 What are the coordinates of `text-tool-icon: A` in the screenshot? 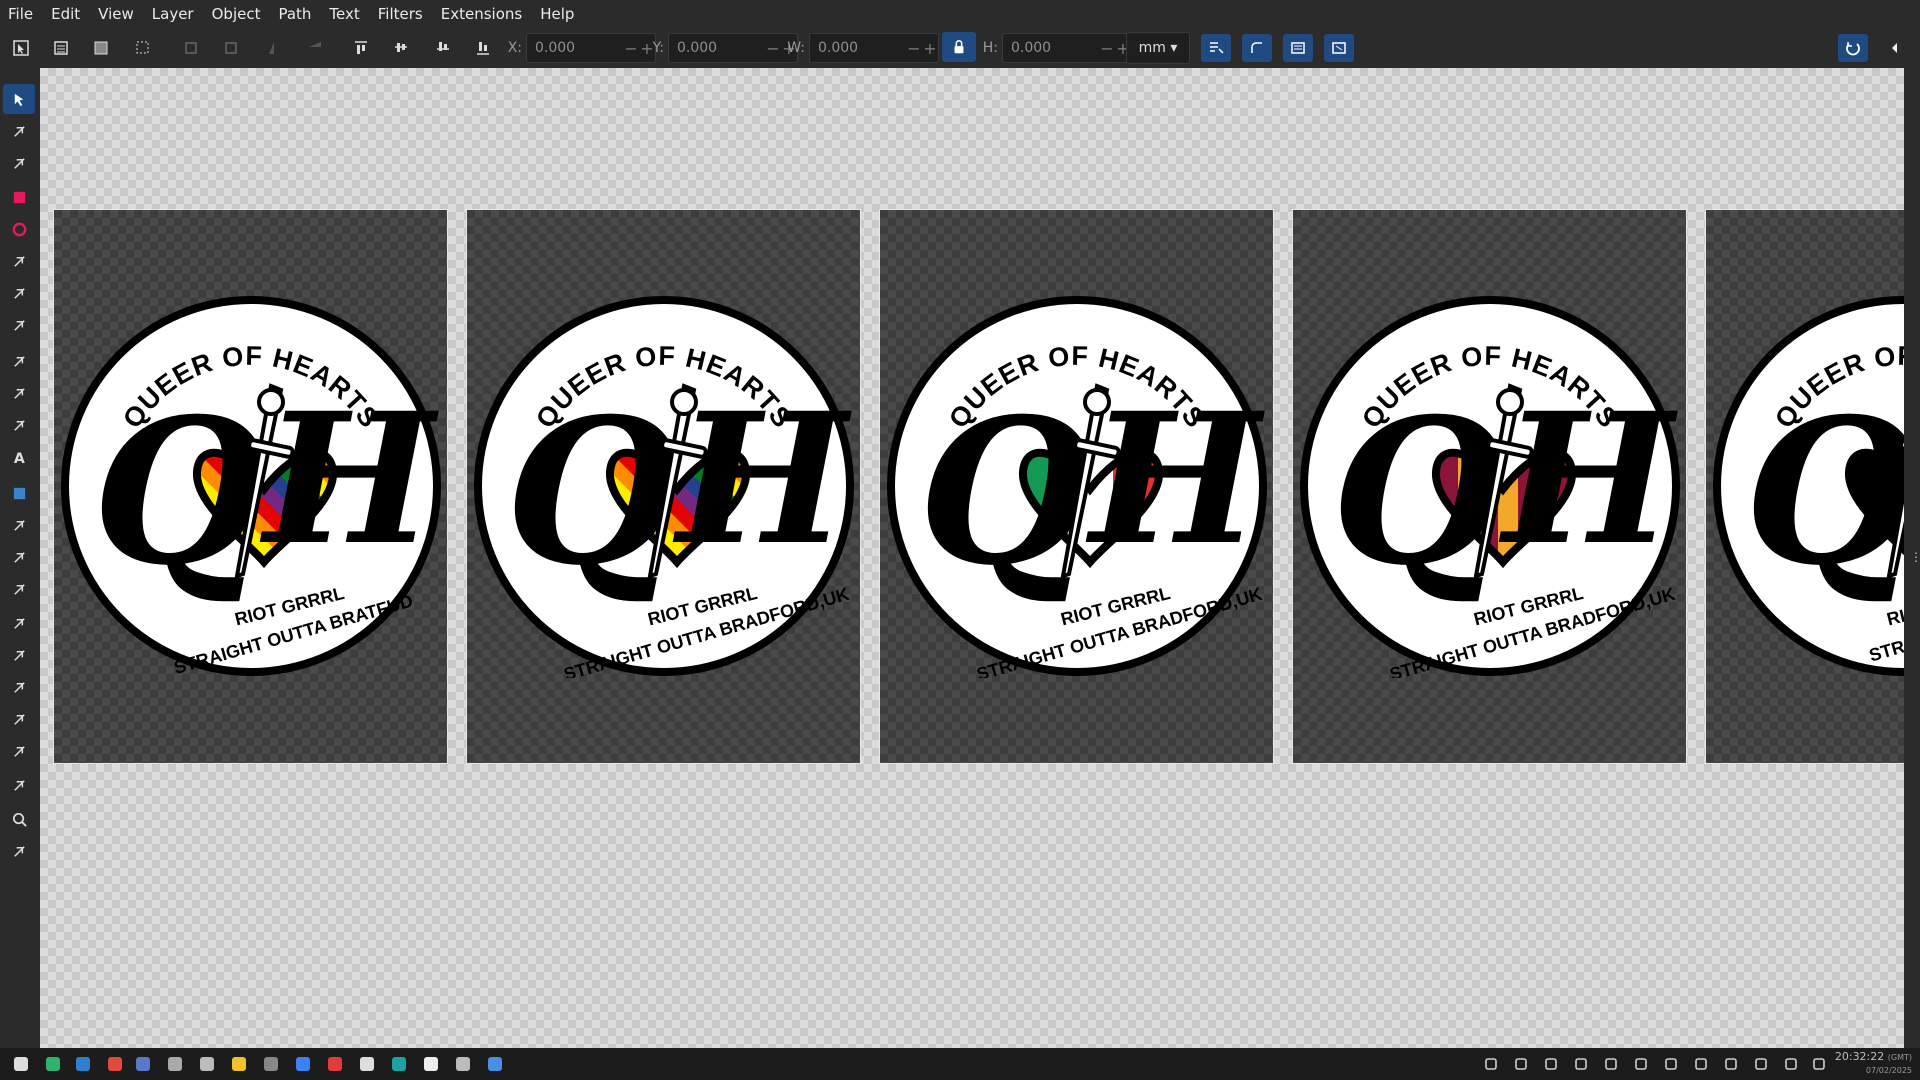 It's located at (19, 457).